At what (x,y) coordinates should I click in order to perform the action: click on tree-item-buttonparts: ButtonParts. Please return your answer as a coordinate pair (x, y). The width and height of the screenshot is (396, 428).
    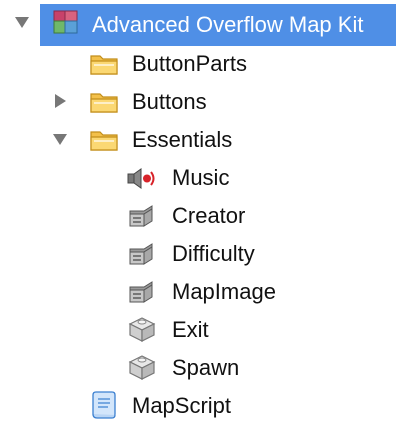
    Looking at the image, I should click on (198, 64).